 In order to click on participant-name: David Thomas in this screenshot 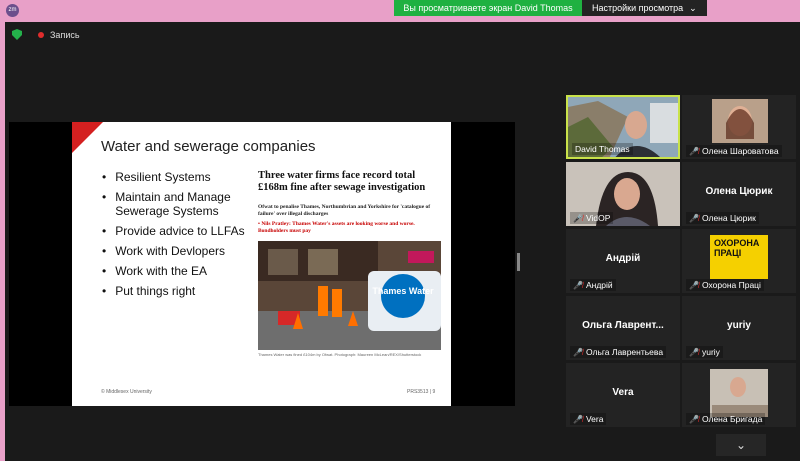, I will do `click(602, 149)`.